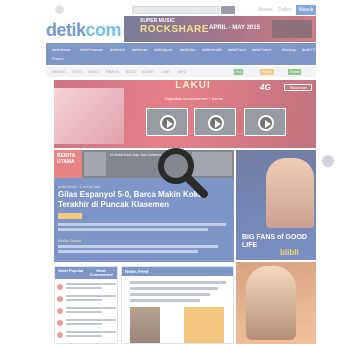 The image size is (345, 344). What do you see at coordinates (95, 164) in the screenshot?
I see `strip-thumbnail` at bounding box center [95, 164].